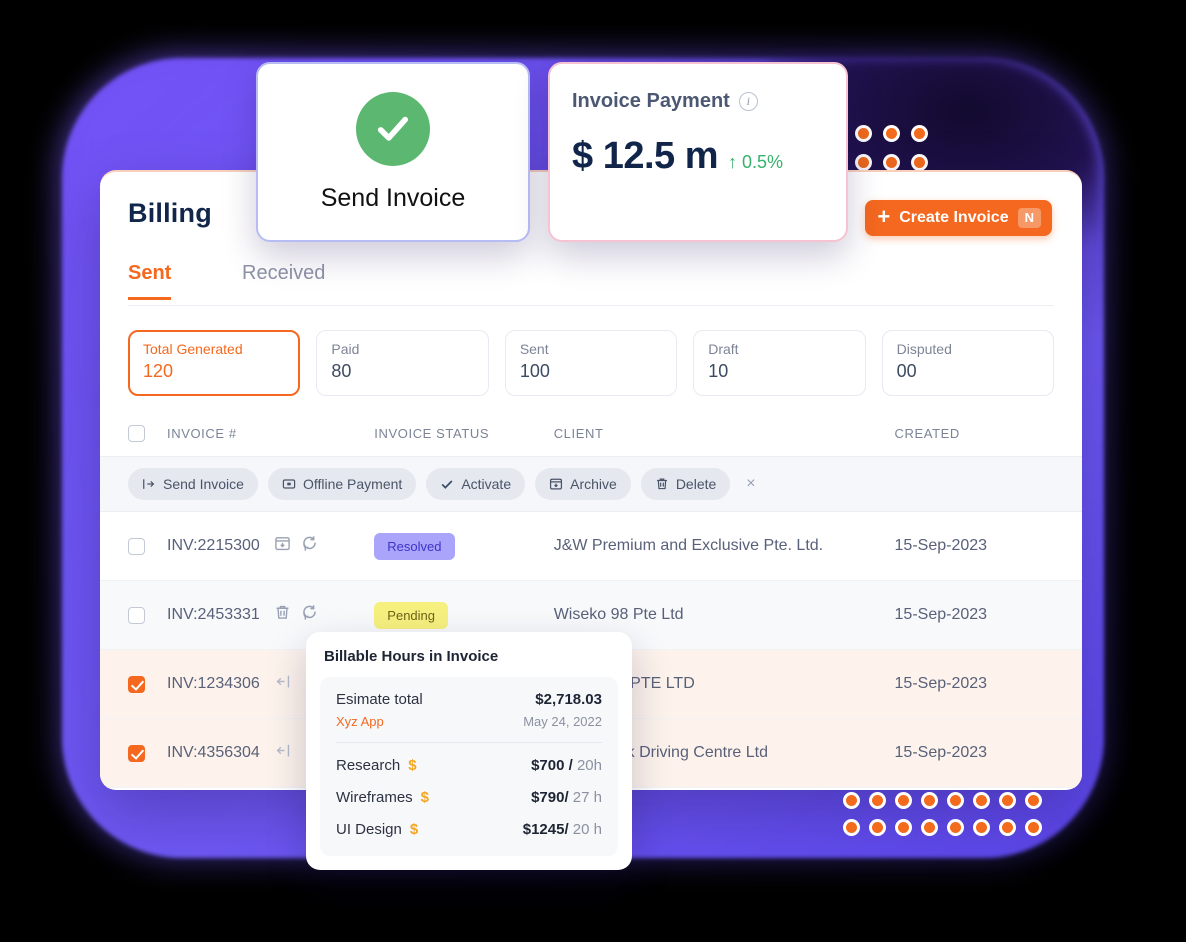 This screenshot has height=942, width=1186. Describe the element at coordinates (213, 545) in the screenshot. I see `invoice-number: INV:2215300` at that location.